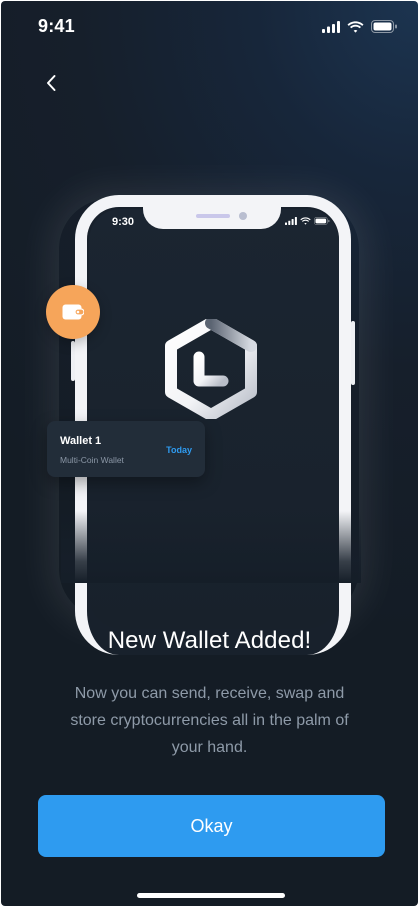 The width and height of the screenshot is (419, 907). I want to click on page-title: New Wallet Added!, so click(209, 640).